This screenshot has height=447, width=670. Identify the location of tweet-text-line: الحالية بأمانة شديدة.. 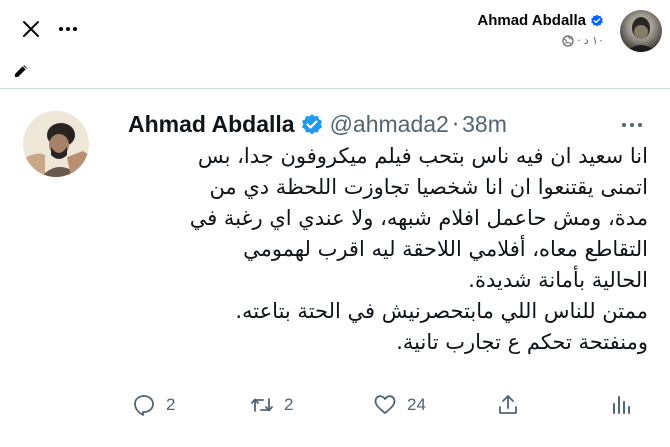
(558, 280).